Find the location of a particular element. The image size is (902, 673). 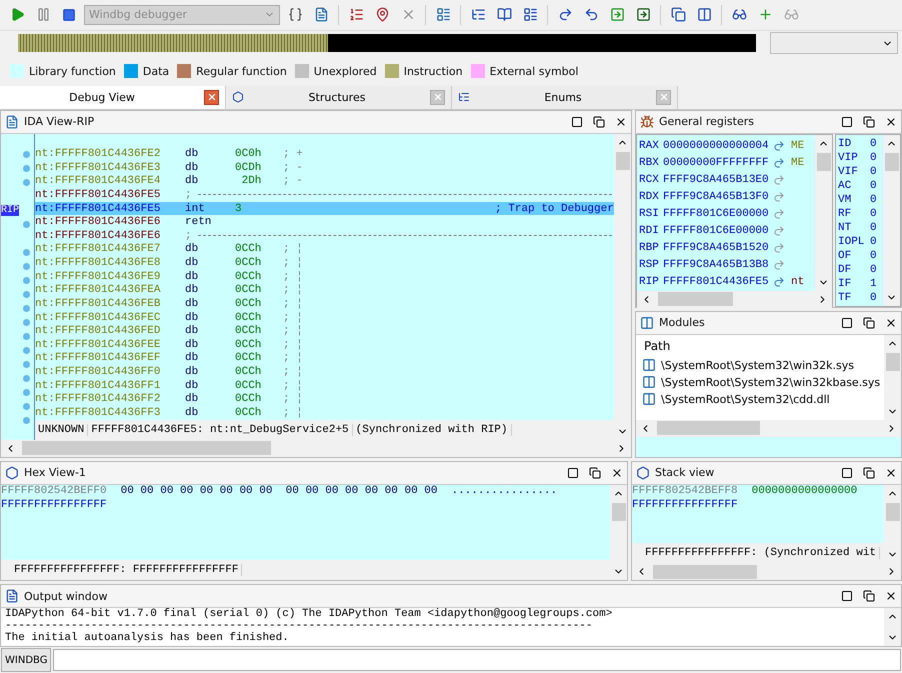

stack-value: 0000000000000000 is located at coordinates (805, 491).